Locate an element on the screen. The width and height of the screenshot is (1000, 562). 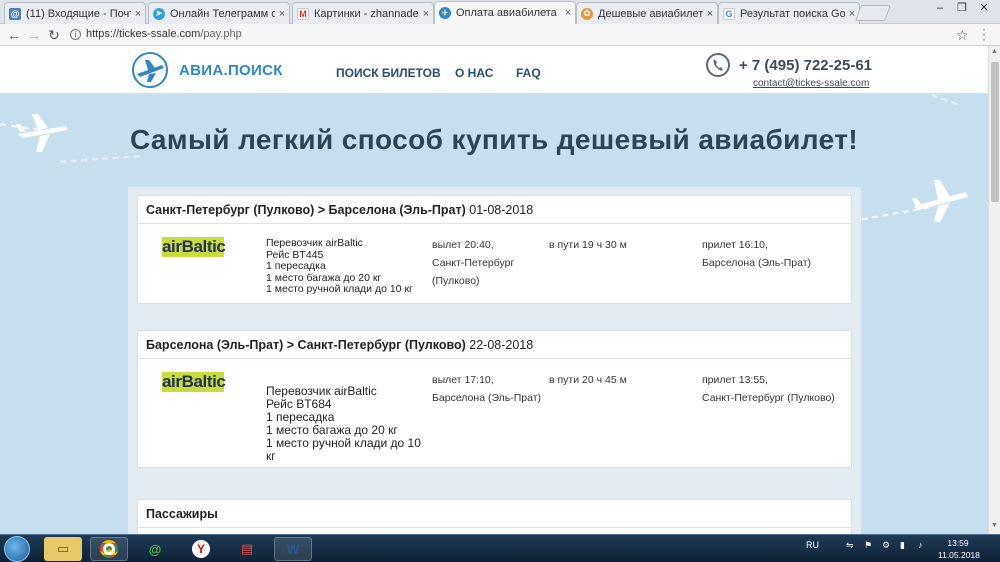
new-tab-button is located at coordinates (873, 13).